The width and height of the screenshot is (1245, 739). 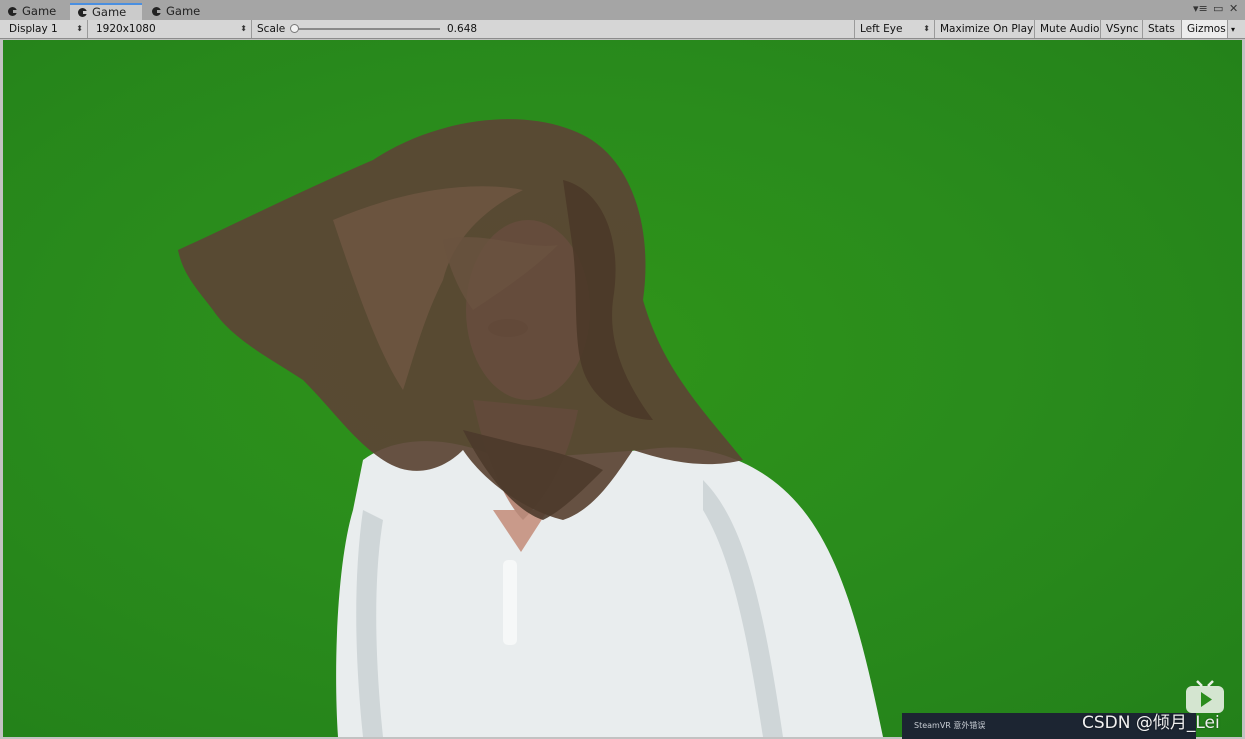 I want to click on tab-game-2: Game, so click(x=106, y=11).